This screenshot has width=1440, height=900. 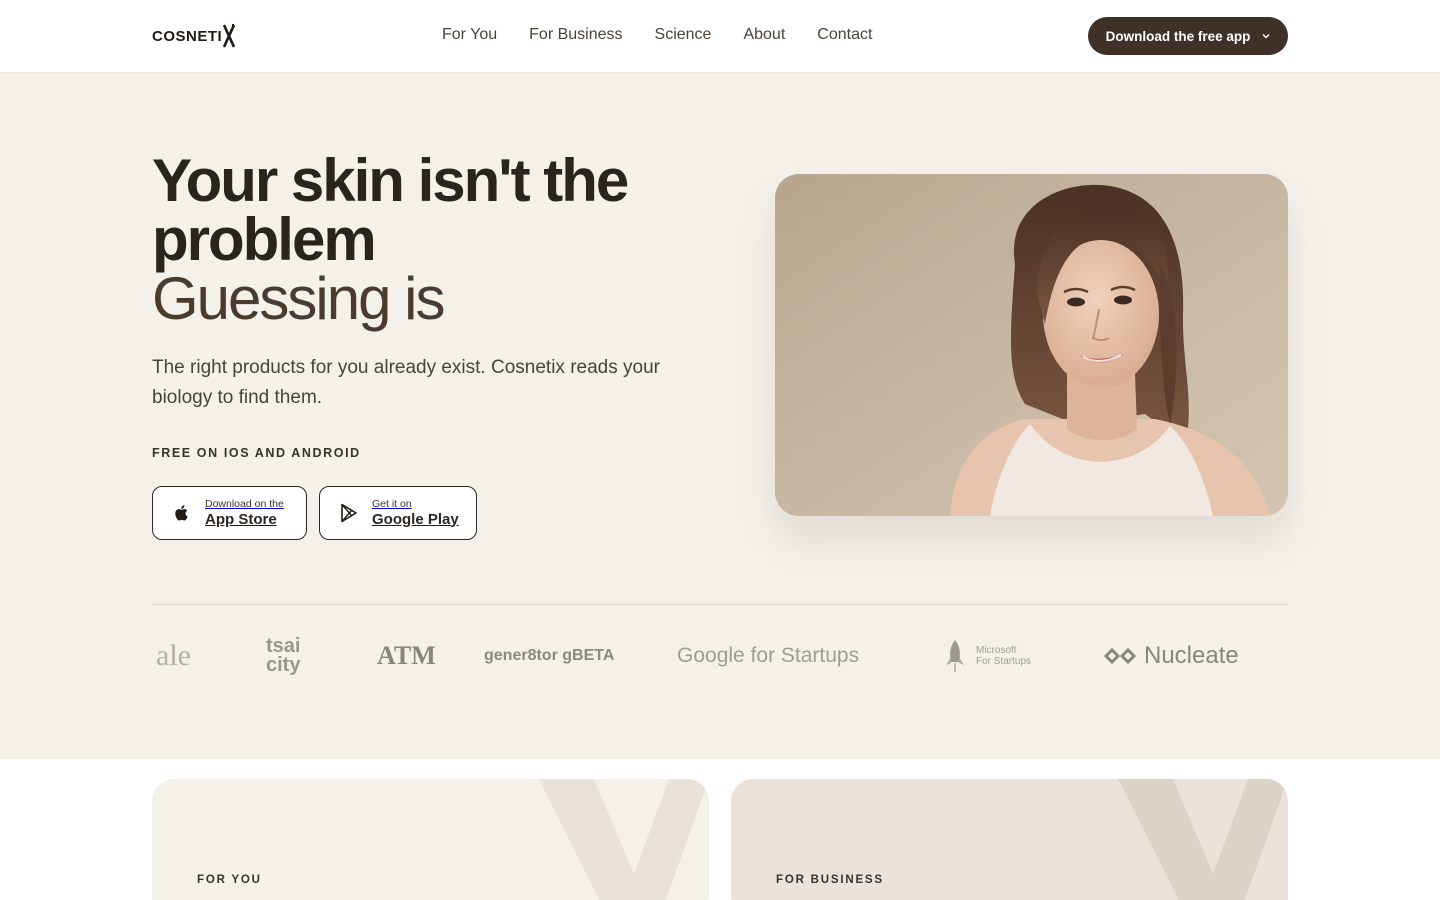 What do you see at coordinates (1191, 655) in the screenshot?
I see `nucleate-text: Nucleate` at bounding box center [1191, 655].